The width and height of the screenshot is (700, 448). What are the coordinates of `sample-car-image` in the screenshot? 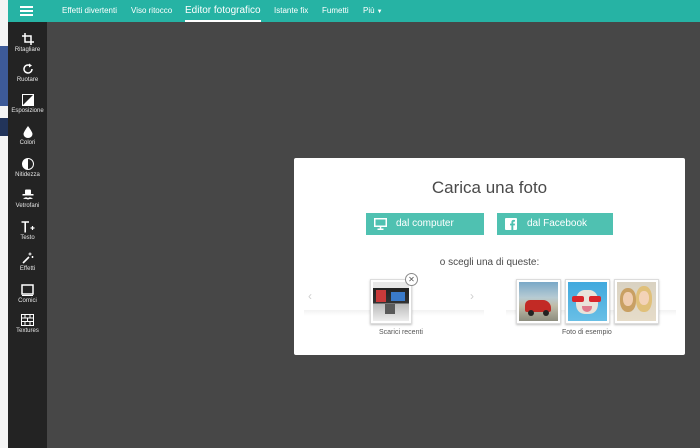 It's located at (538, 301).